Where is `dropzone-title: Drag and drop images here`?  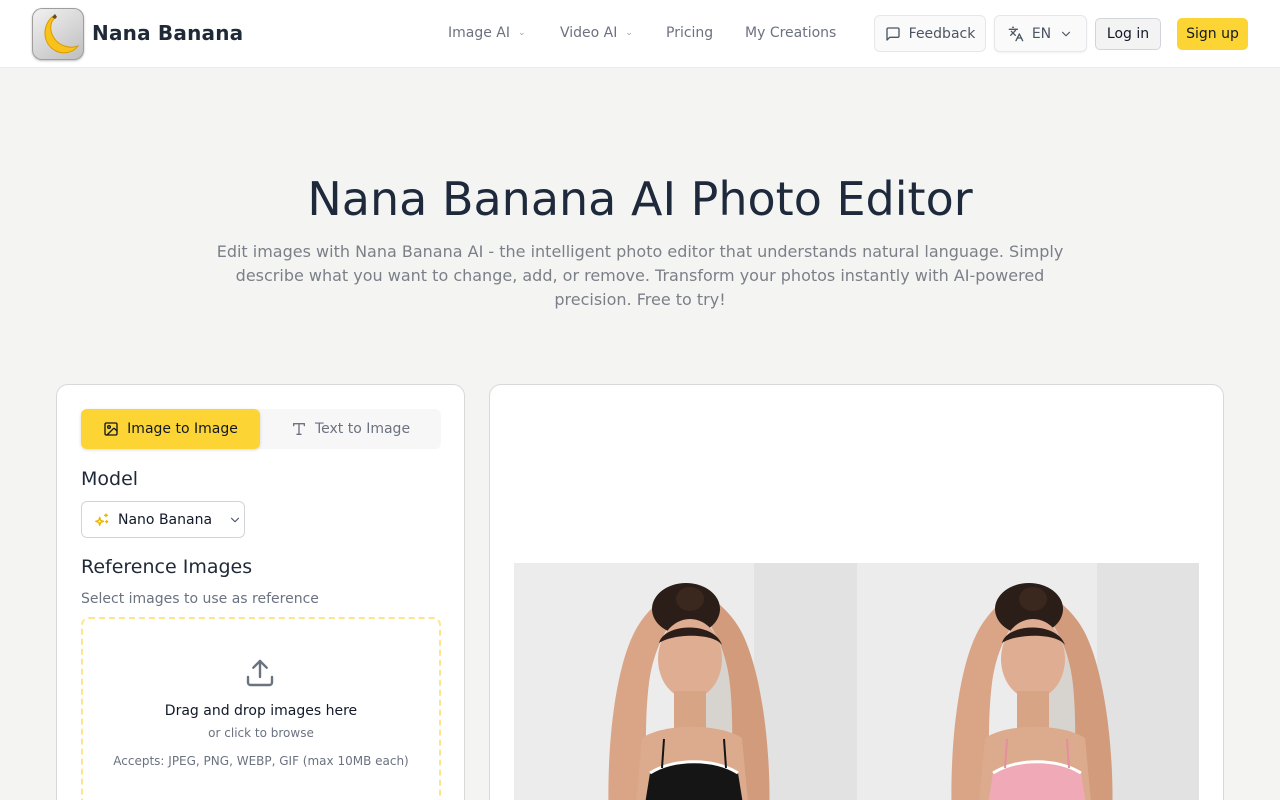
dropzone-title: Drag and drop images here is located at coordinates (261, 711).